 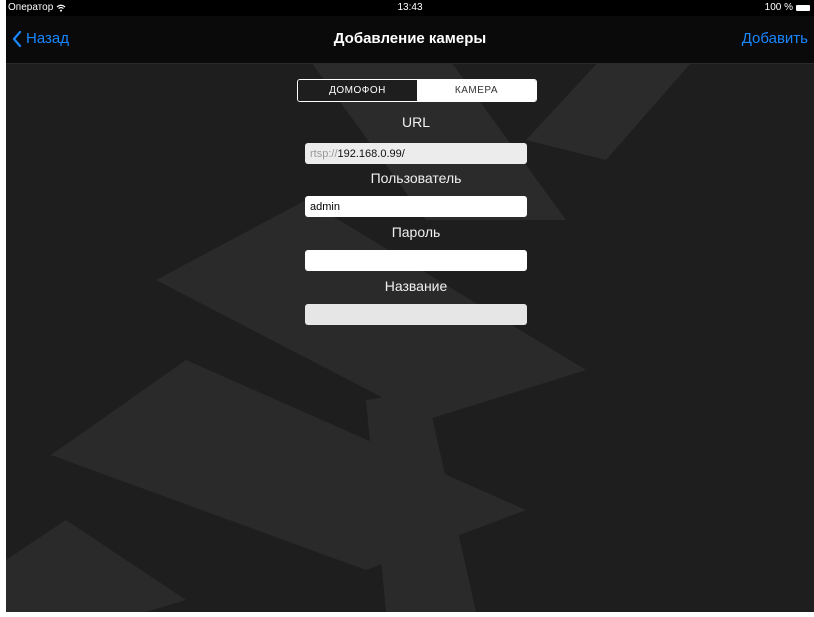 I want to click on status-bar: Оператор 13:43 100 %, so click(x=410, y=8).